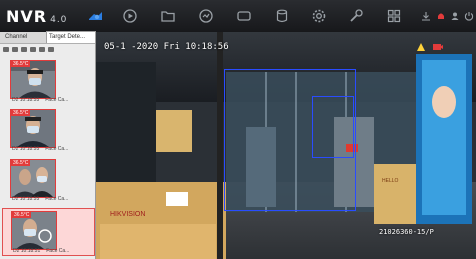 This screenshot has height=259, width=476. What do you see at coordinates (356, 16) in the screenshot?
I see `maintenance-icon` at bounding box center [356, 16].